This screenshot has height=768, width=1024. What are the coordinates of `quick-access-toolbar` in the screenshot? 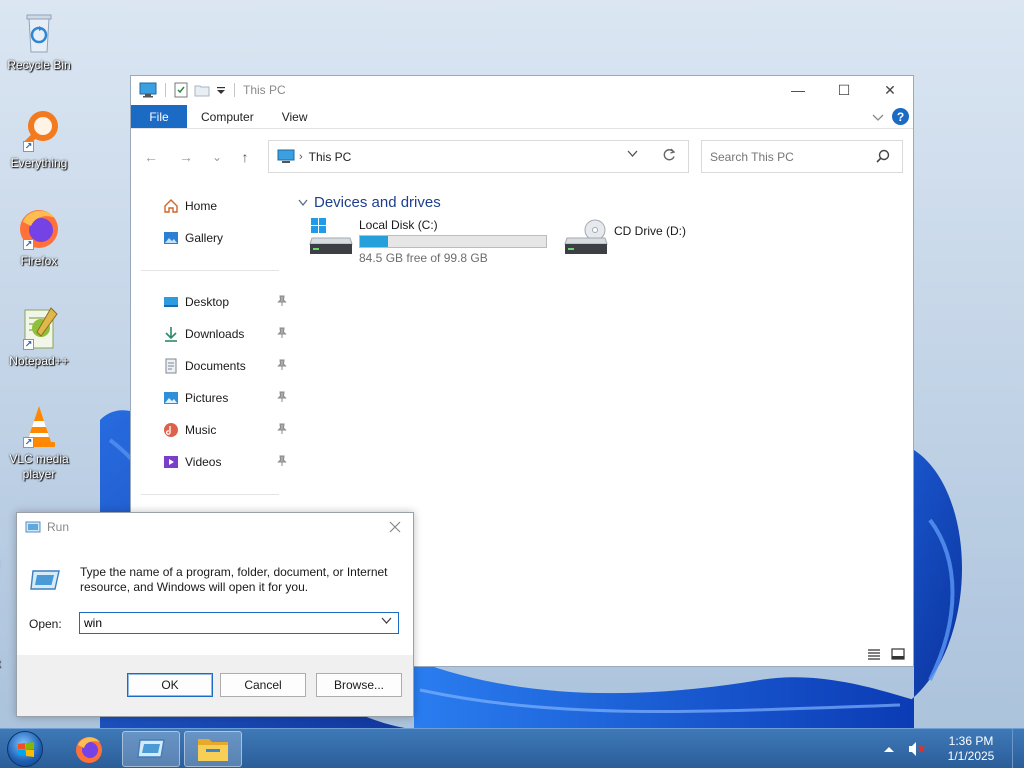 It's located at (188, 90).